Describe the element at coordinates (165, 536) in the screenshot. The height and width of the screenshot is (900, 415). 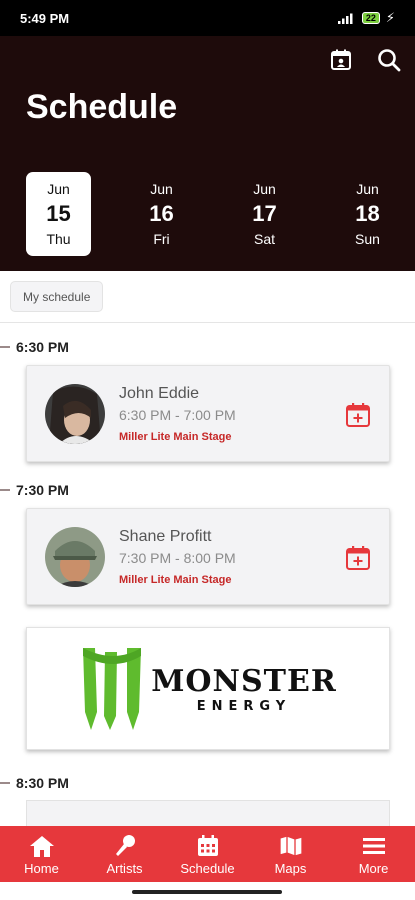
I see `artist-name: Shane Profitt` at that location.